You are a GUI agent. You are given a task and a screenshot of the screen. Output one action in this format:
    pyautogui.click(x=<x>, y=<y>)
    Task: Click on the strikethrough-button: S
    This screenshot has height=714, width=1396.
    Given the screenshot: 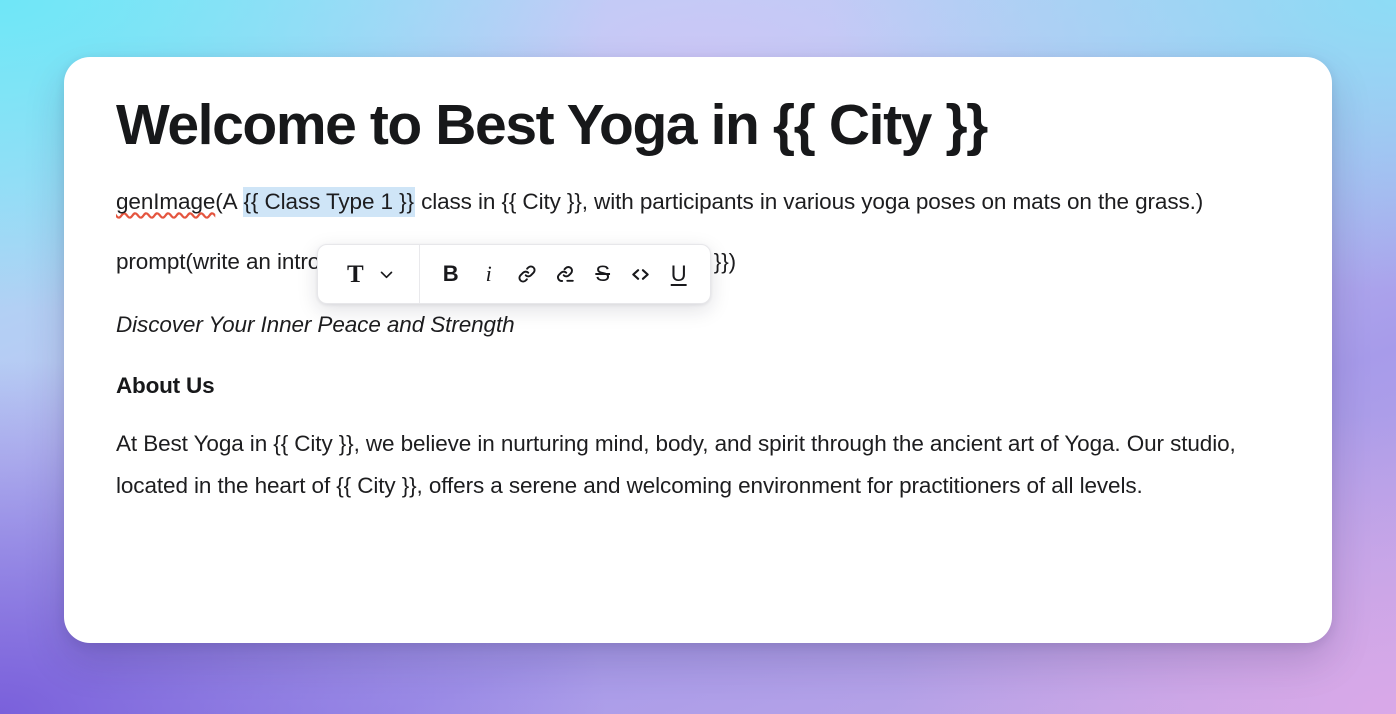 What is the action you would take?
    pyautogui.click(x=603, y=274)
    